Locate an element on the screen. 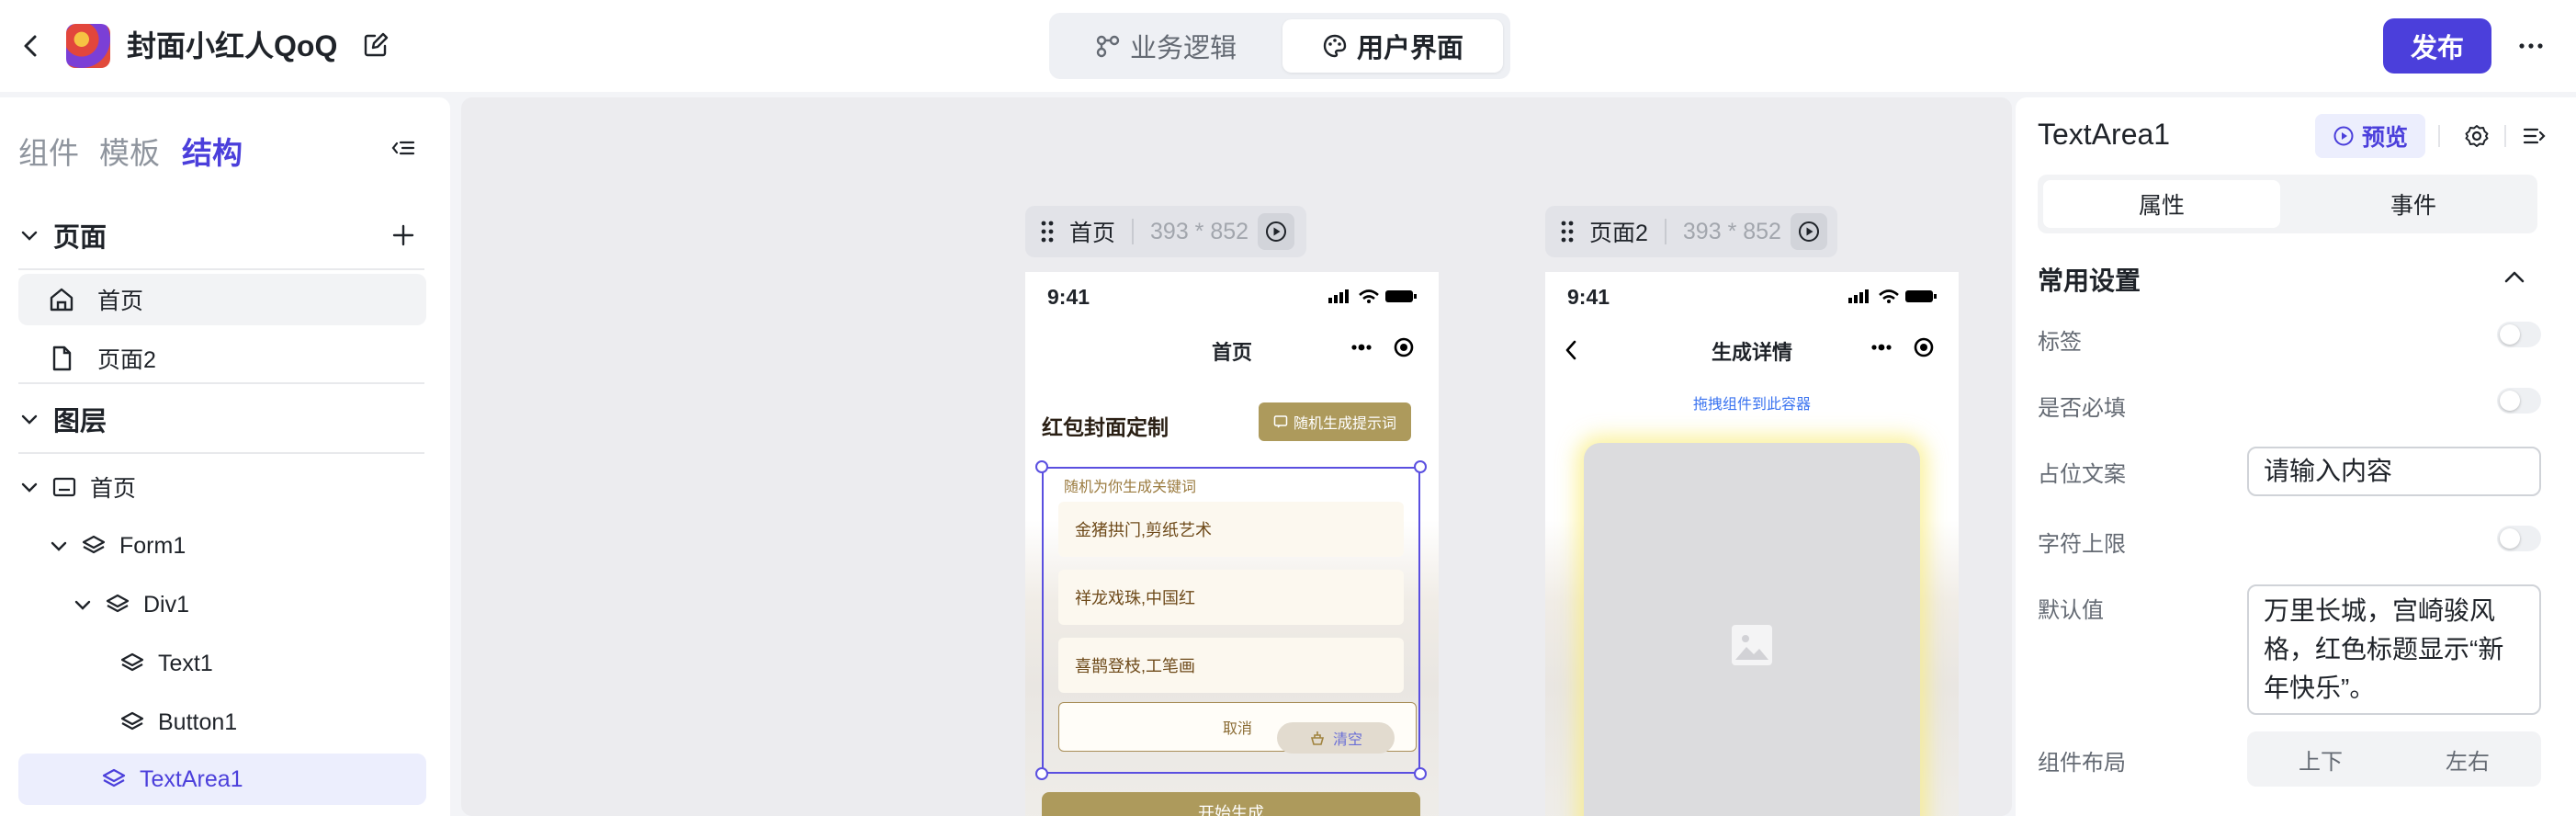  label-required: 是否必填 is located at coordinates (2082, 408).